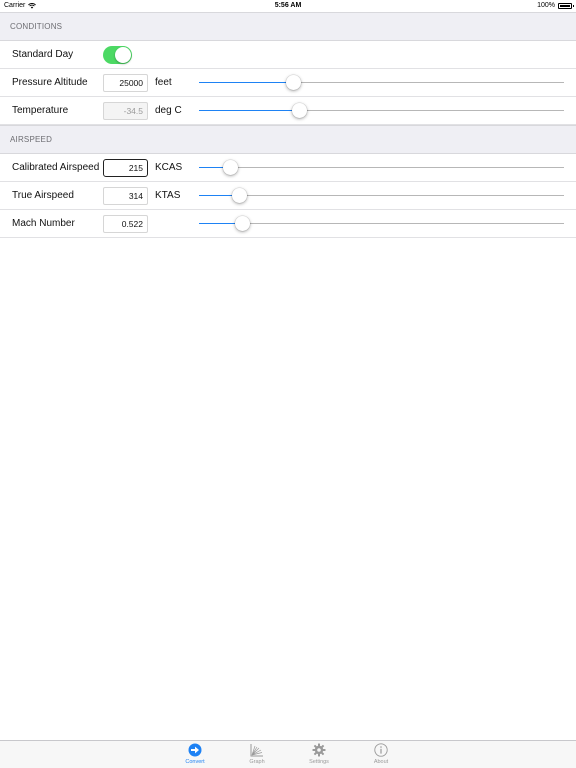 Image resolution: width=576 pixels, height=768 pixels. I want to click on tab-settings-label: Settings, so click(319, 762).